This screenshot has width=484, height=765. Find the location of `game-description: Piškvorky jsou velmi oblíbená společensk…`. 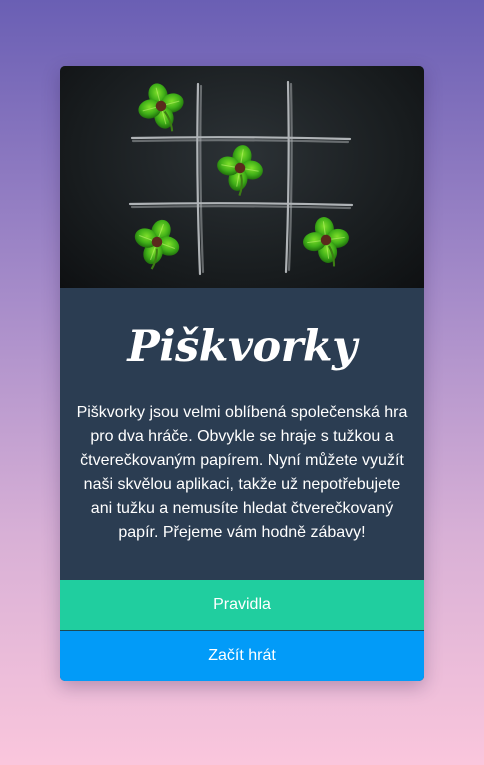

game-description: Piškvorky jsou velmi oblíbená společensk… is located at coordinates (242, 472).